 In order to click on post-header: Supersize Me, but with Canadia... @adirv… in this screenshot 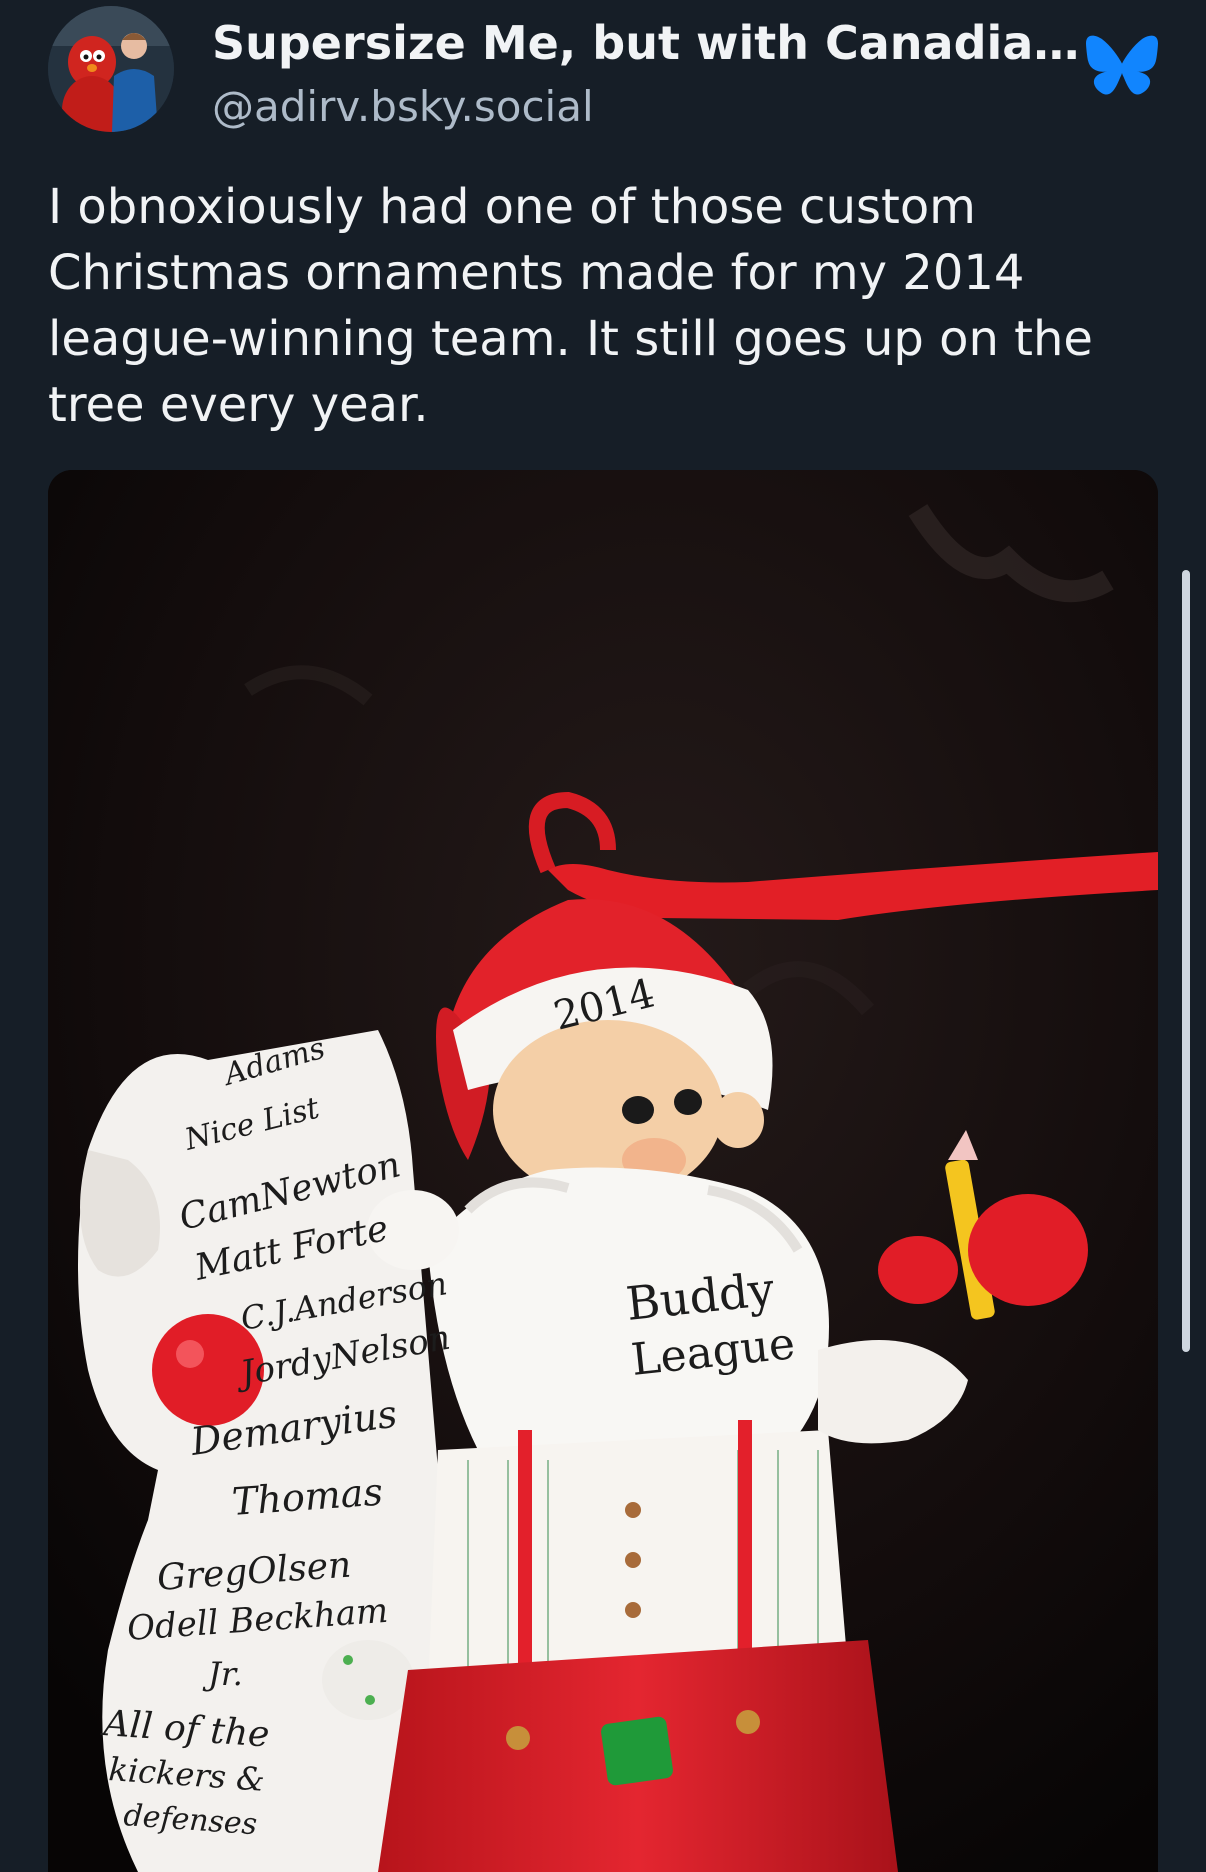, I will do `click(603, 69)`.